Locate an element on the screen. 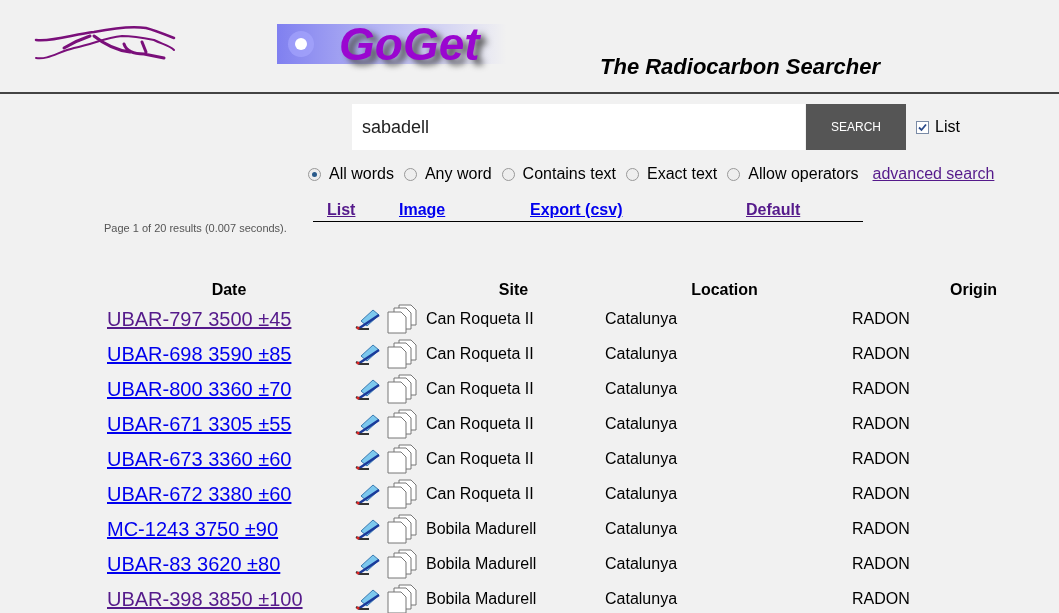  date-link: UBAR-800 3360 ±70 is located at coordinates (199, 388).